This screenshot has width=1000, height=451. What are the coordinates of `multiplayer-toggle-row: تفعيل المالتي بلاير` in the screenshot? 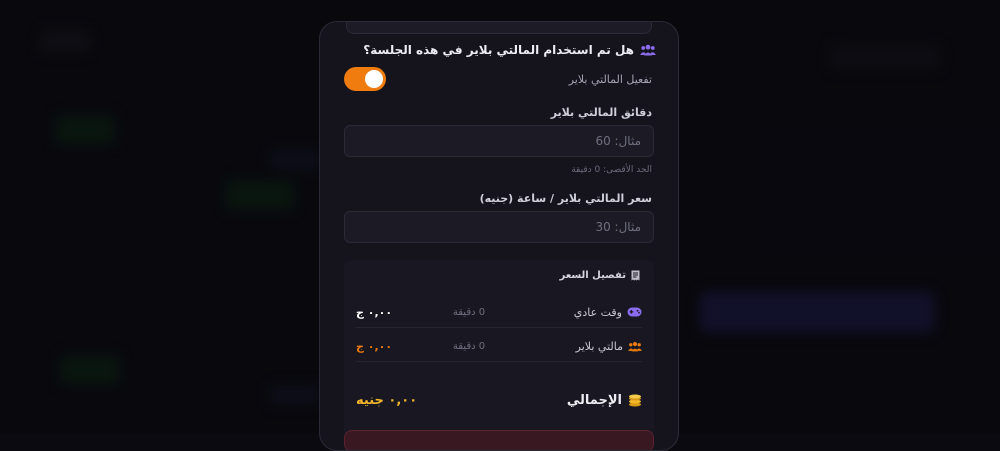 It's located at (498, 79).